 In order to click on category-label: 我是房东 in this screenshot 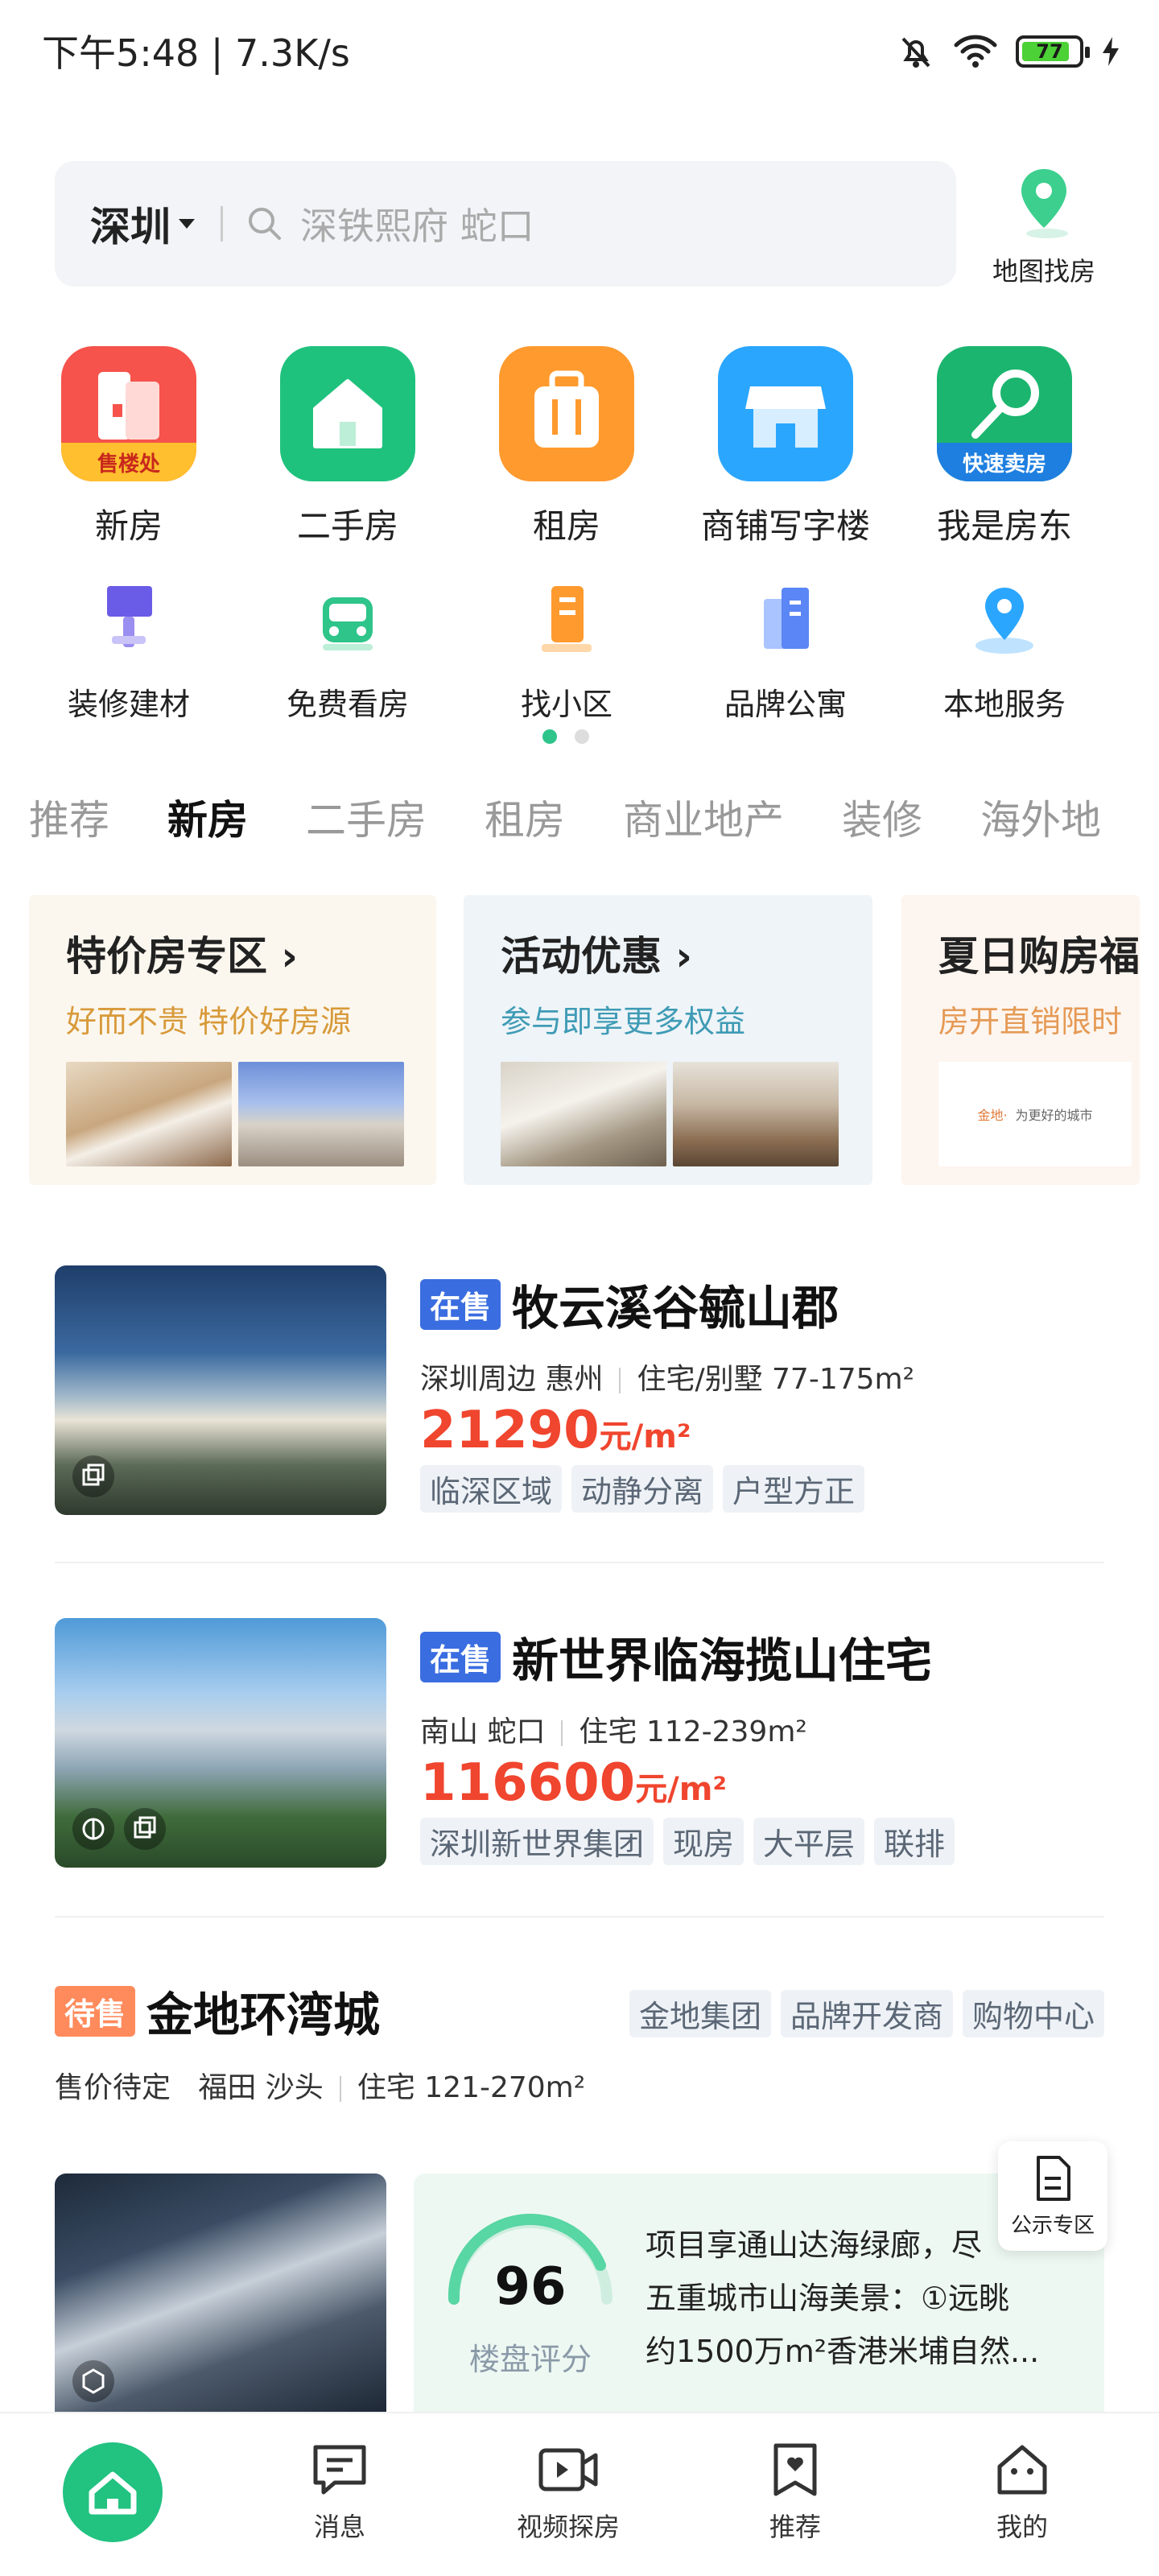, I will do `click(1004, 526)`.